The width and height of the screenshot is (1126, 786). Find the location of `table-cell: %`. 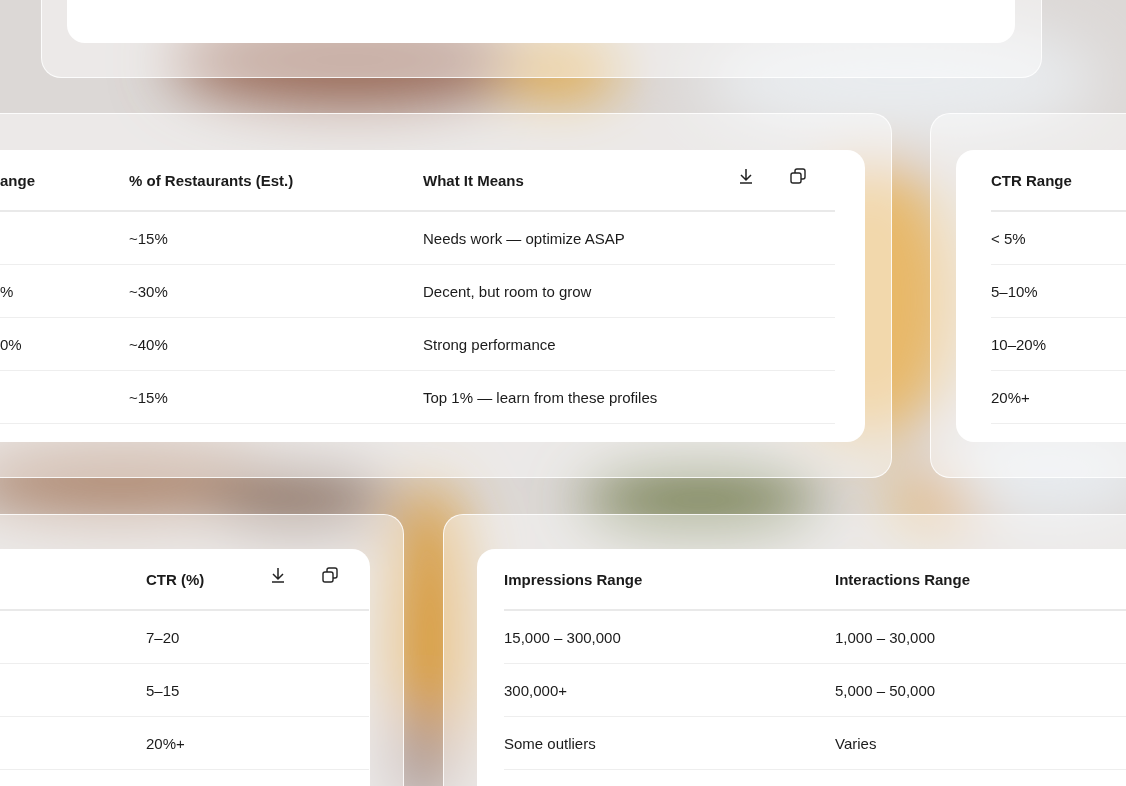

table-cell: % is located at coordinates (7, 291).